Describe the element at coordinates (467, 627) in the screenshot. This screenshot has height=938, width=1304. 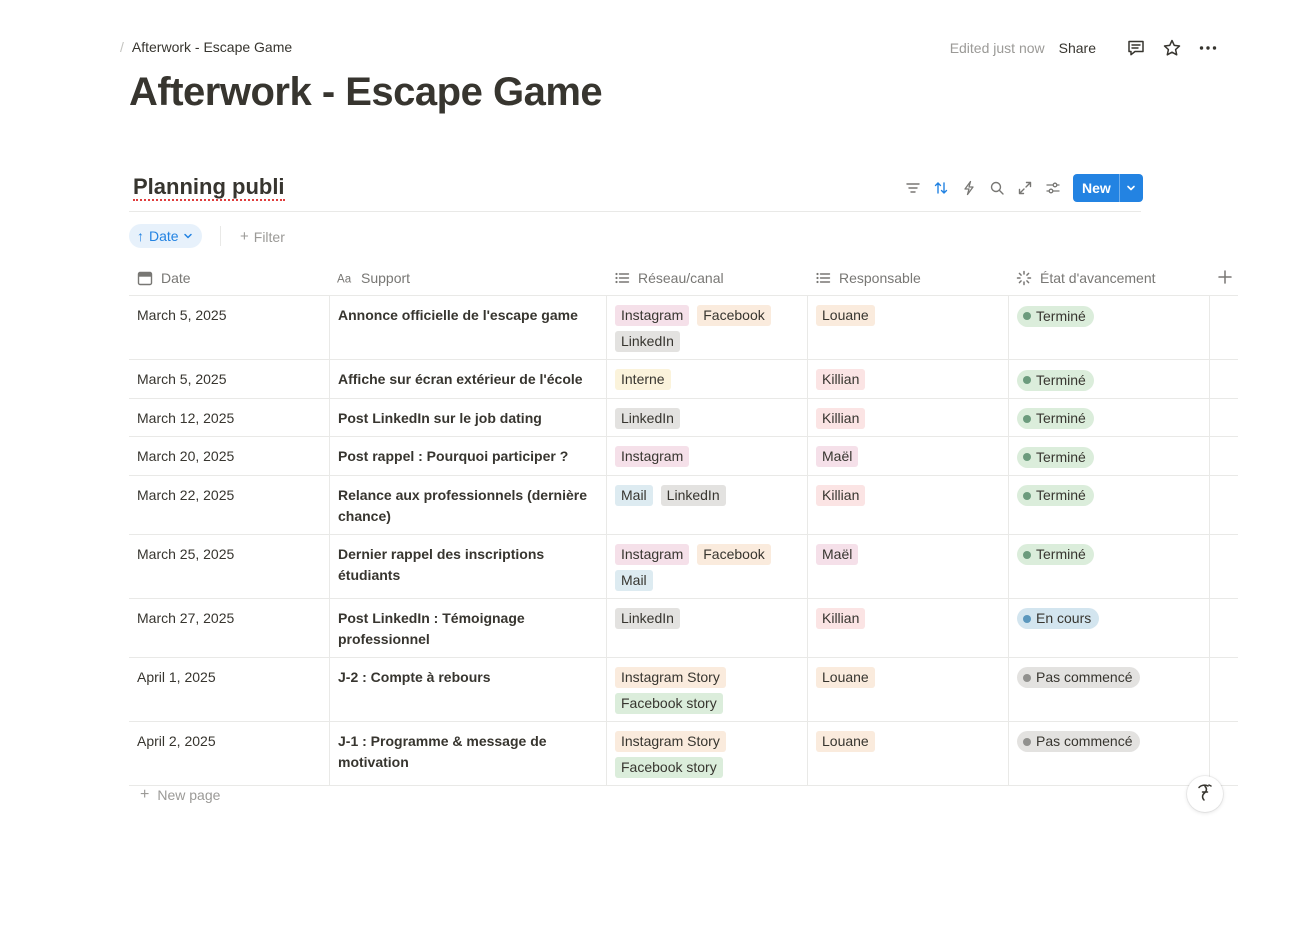
I see `support-cell: Post LinkedIn : Témoignage professionnel` at that location.